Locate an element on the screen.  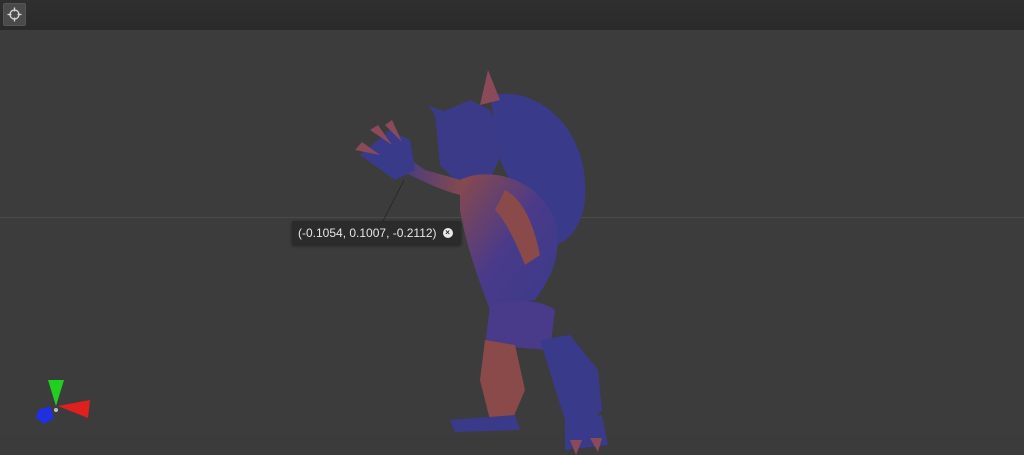
crosshair-icon is located at coordinates (14, 14).